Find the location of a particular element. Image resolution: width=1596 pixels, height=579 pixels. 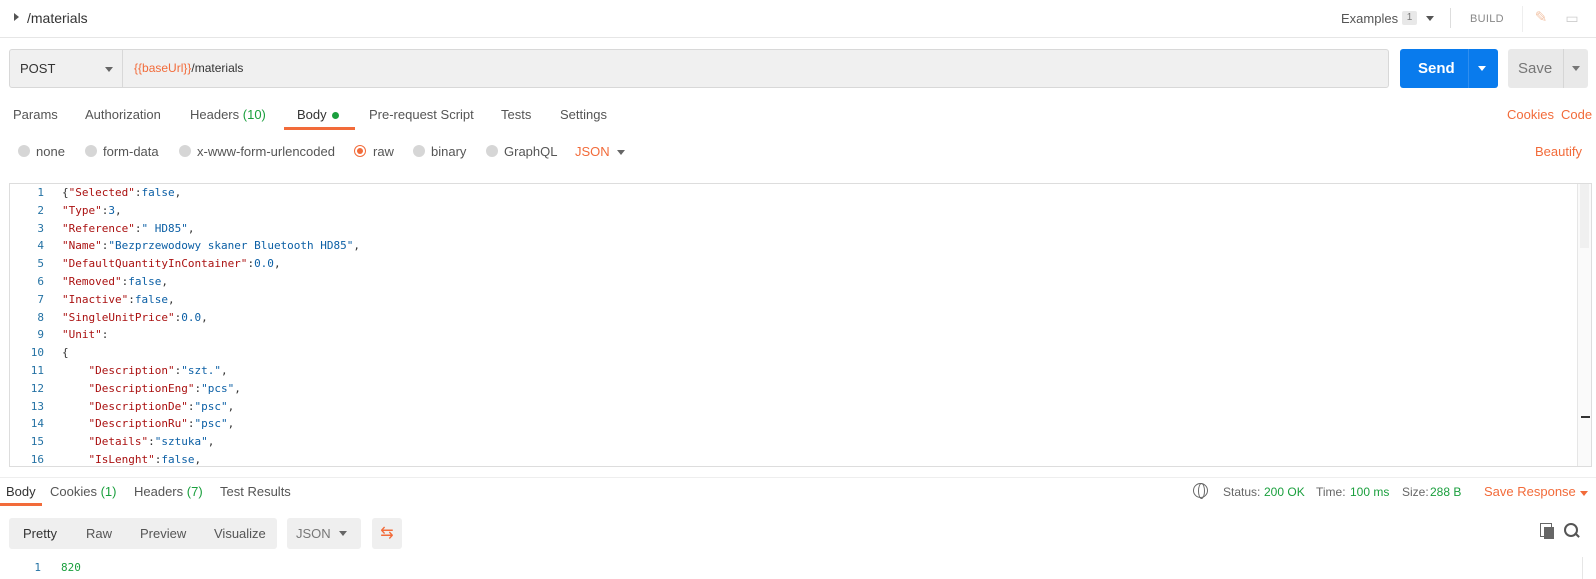

tab-settings: Settings is located at coordinates (583, 114).